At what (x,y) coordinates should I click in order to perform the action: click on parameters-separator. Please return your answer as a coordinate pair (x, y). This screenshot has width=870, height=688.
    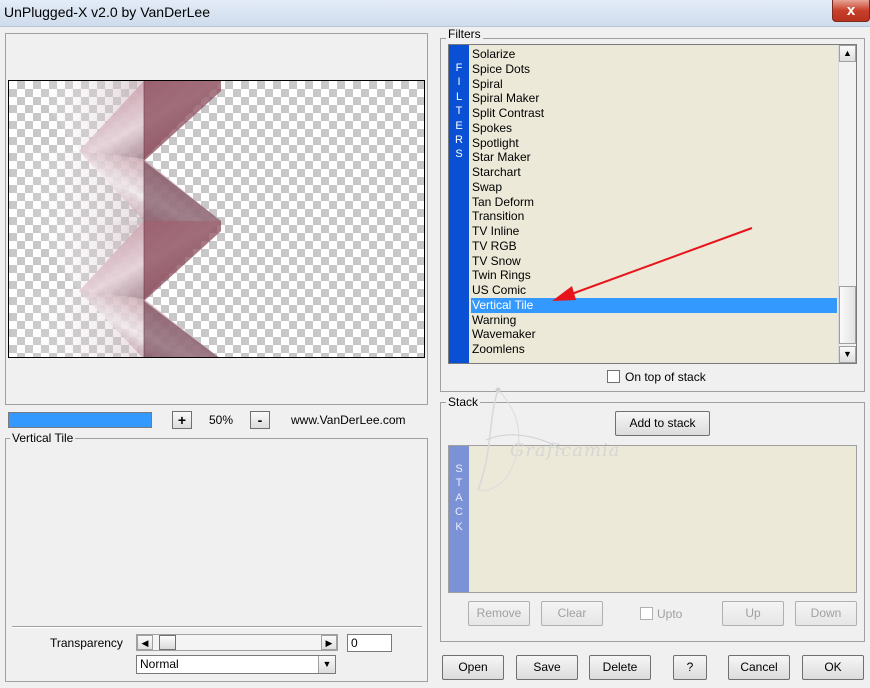
    Looking at the image, I should click on (217, 627).